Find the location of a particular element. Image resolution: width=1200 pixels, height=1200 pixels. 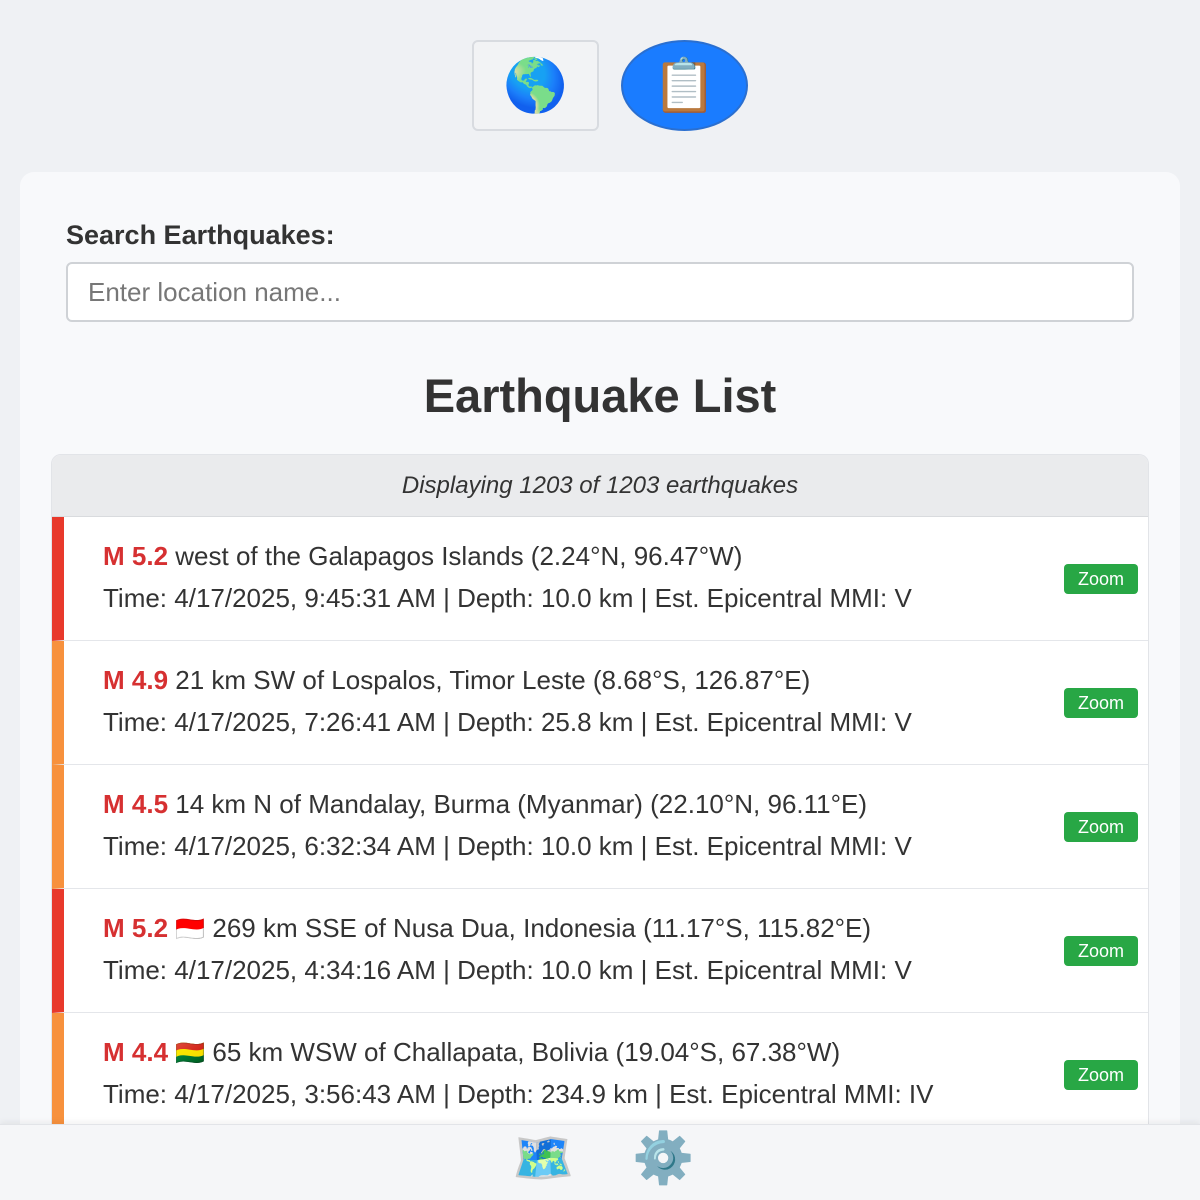

bottom-nav-bar: 🗺️ ⚙️ is located at coordinates (600, 1162).